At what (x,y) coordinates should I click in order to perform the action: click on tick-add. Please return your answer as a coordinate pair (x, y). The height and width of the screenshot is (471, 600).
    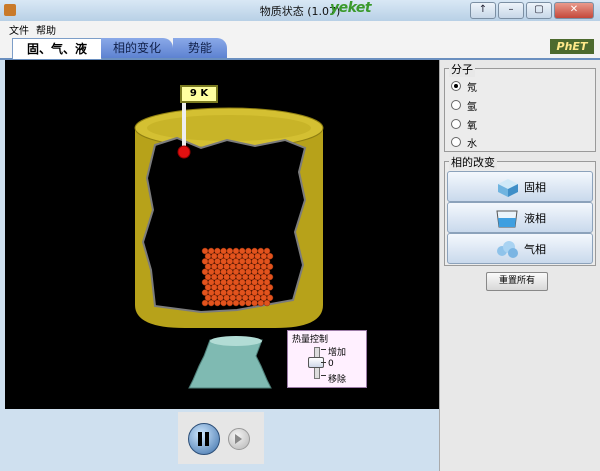
    Looking at the image, I should click on (323, 349).